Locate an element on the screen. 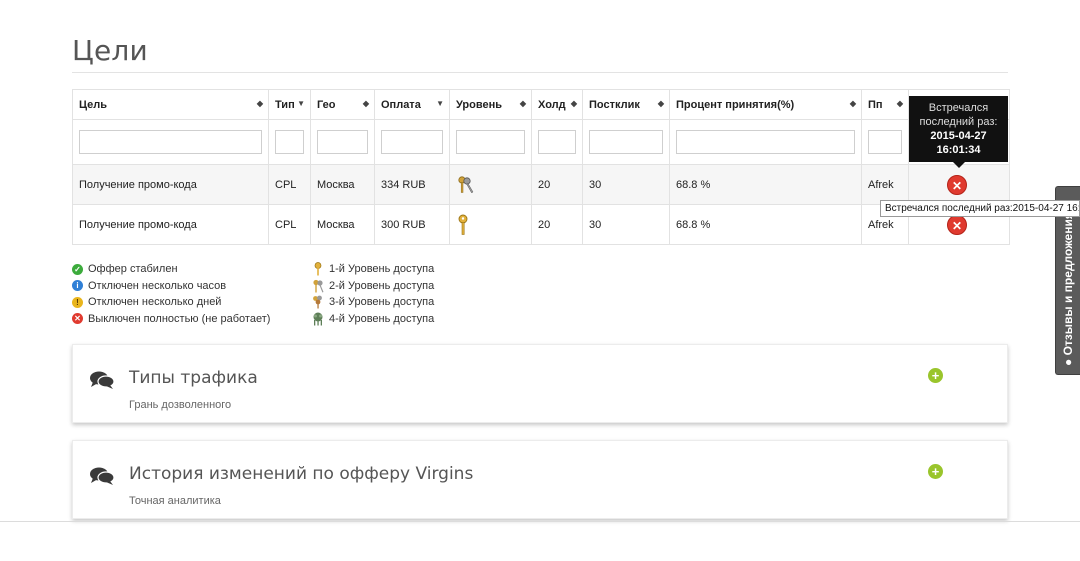 Image resolution: width=1080 pixels, height=561 pixels. legend-item: 2-й Уровень доступа is located at coordinates (373, 286).